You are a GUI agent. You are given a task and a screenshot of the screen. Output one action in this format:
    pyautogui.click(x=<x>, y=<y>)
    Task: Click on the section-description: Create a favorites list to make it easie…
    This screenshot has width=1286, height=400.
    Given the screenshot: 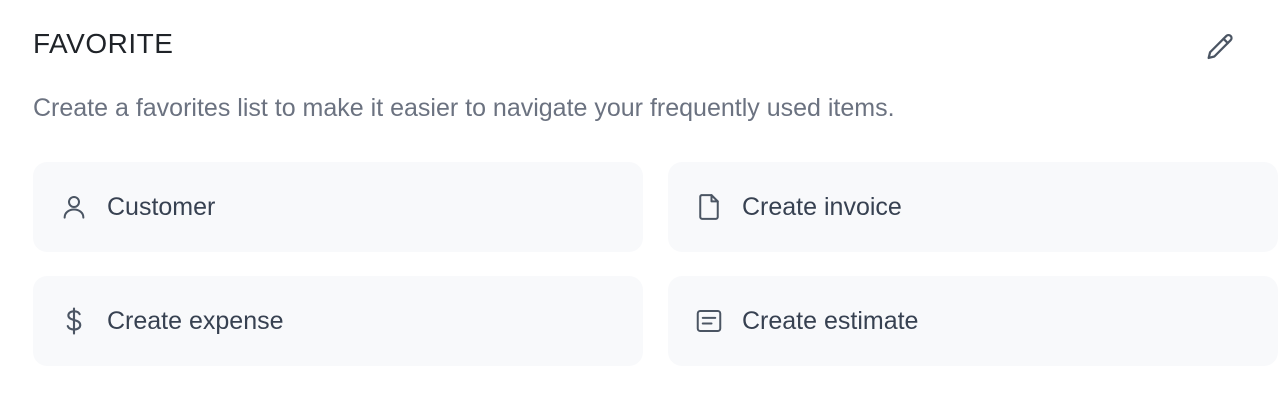 What is the action you would take?
    pyautogui.click(x=464, y=108)
    